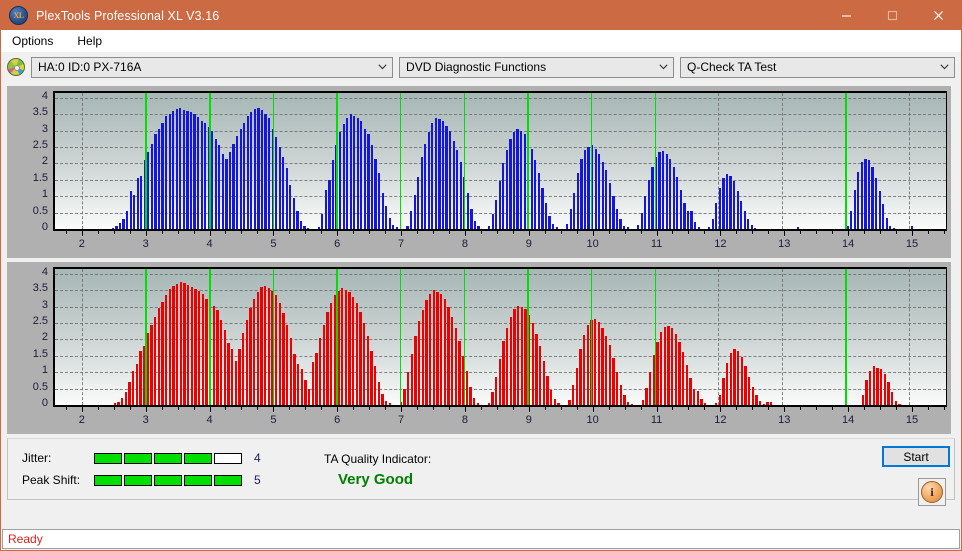 This screenshot has width=962, height=551. I want to click on x-axis-label: 7, so click(401, 420).